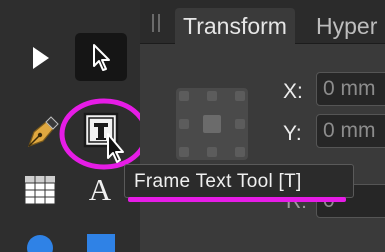  Describe the element at coordinates (237, 199) in the screenshot. I see `highlight-underline` at that location.